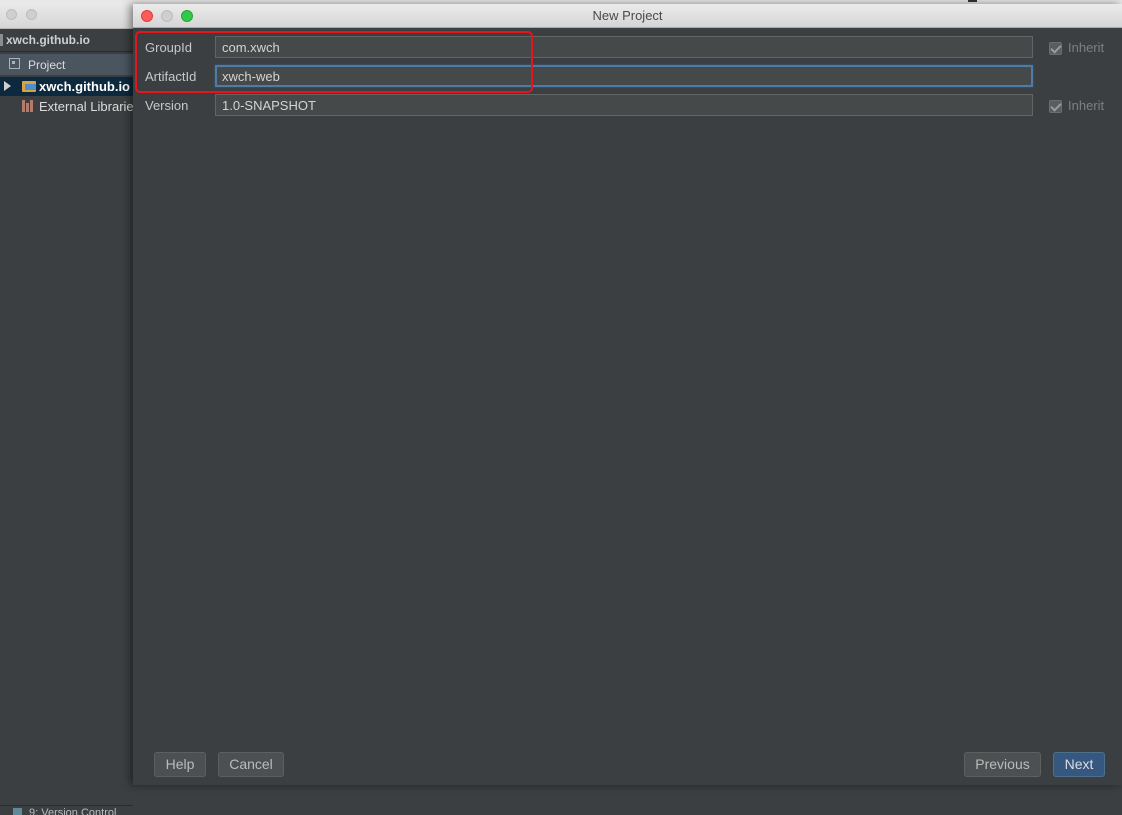 This screenshot has width=1122, height=815. What do you see at coordinates (168, 47) in the screenshot?
I see `group-id-label: GroupId` at bounding box center [168, 47].